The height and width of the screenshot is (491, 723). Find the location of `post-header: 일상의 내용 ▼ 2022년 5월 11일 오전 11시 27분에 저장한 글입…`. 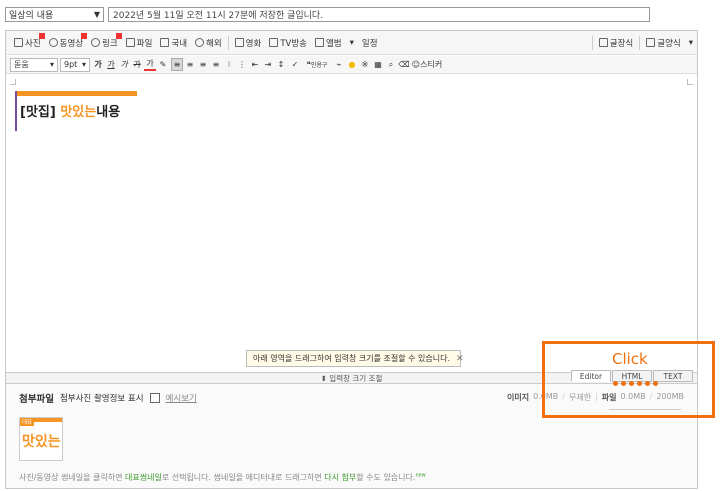

post-header: 일상의 내용 ▼ 2022년 5월 11일 오전 11시 27분에 저장한 글입… is located at coordinates (327, 15).